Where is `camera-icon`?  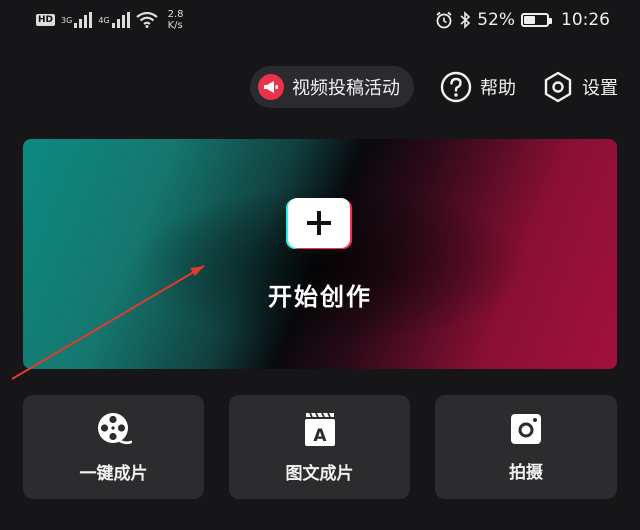 camera-icon is located at coordinates (526, 428).